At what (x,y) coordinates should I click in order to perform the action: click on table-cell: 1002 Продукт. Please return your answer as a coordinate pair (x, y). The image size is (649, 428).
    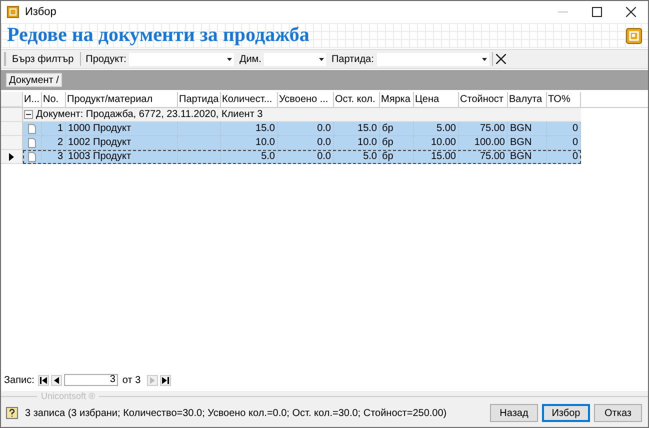
    Looking at the image, I should click on (122, 143).